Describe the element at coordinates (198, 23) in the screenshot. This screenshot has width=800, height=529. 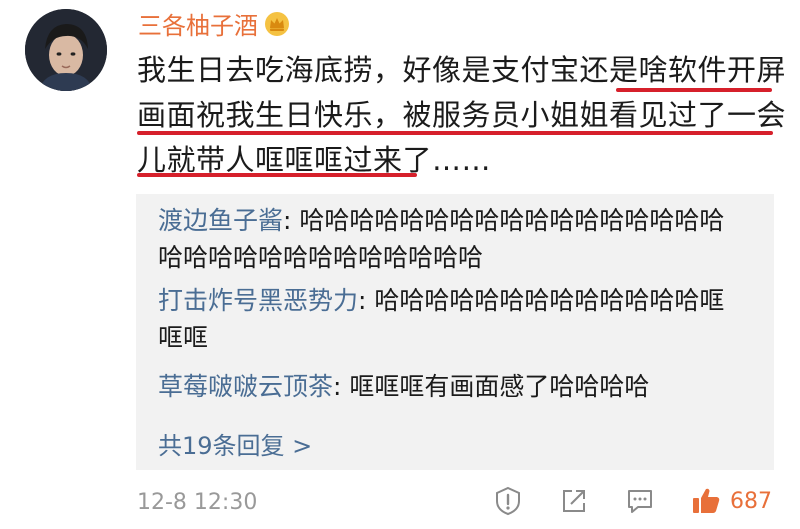
I see `username: 三各柚子酒` at that location.